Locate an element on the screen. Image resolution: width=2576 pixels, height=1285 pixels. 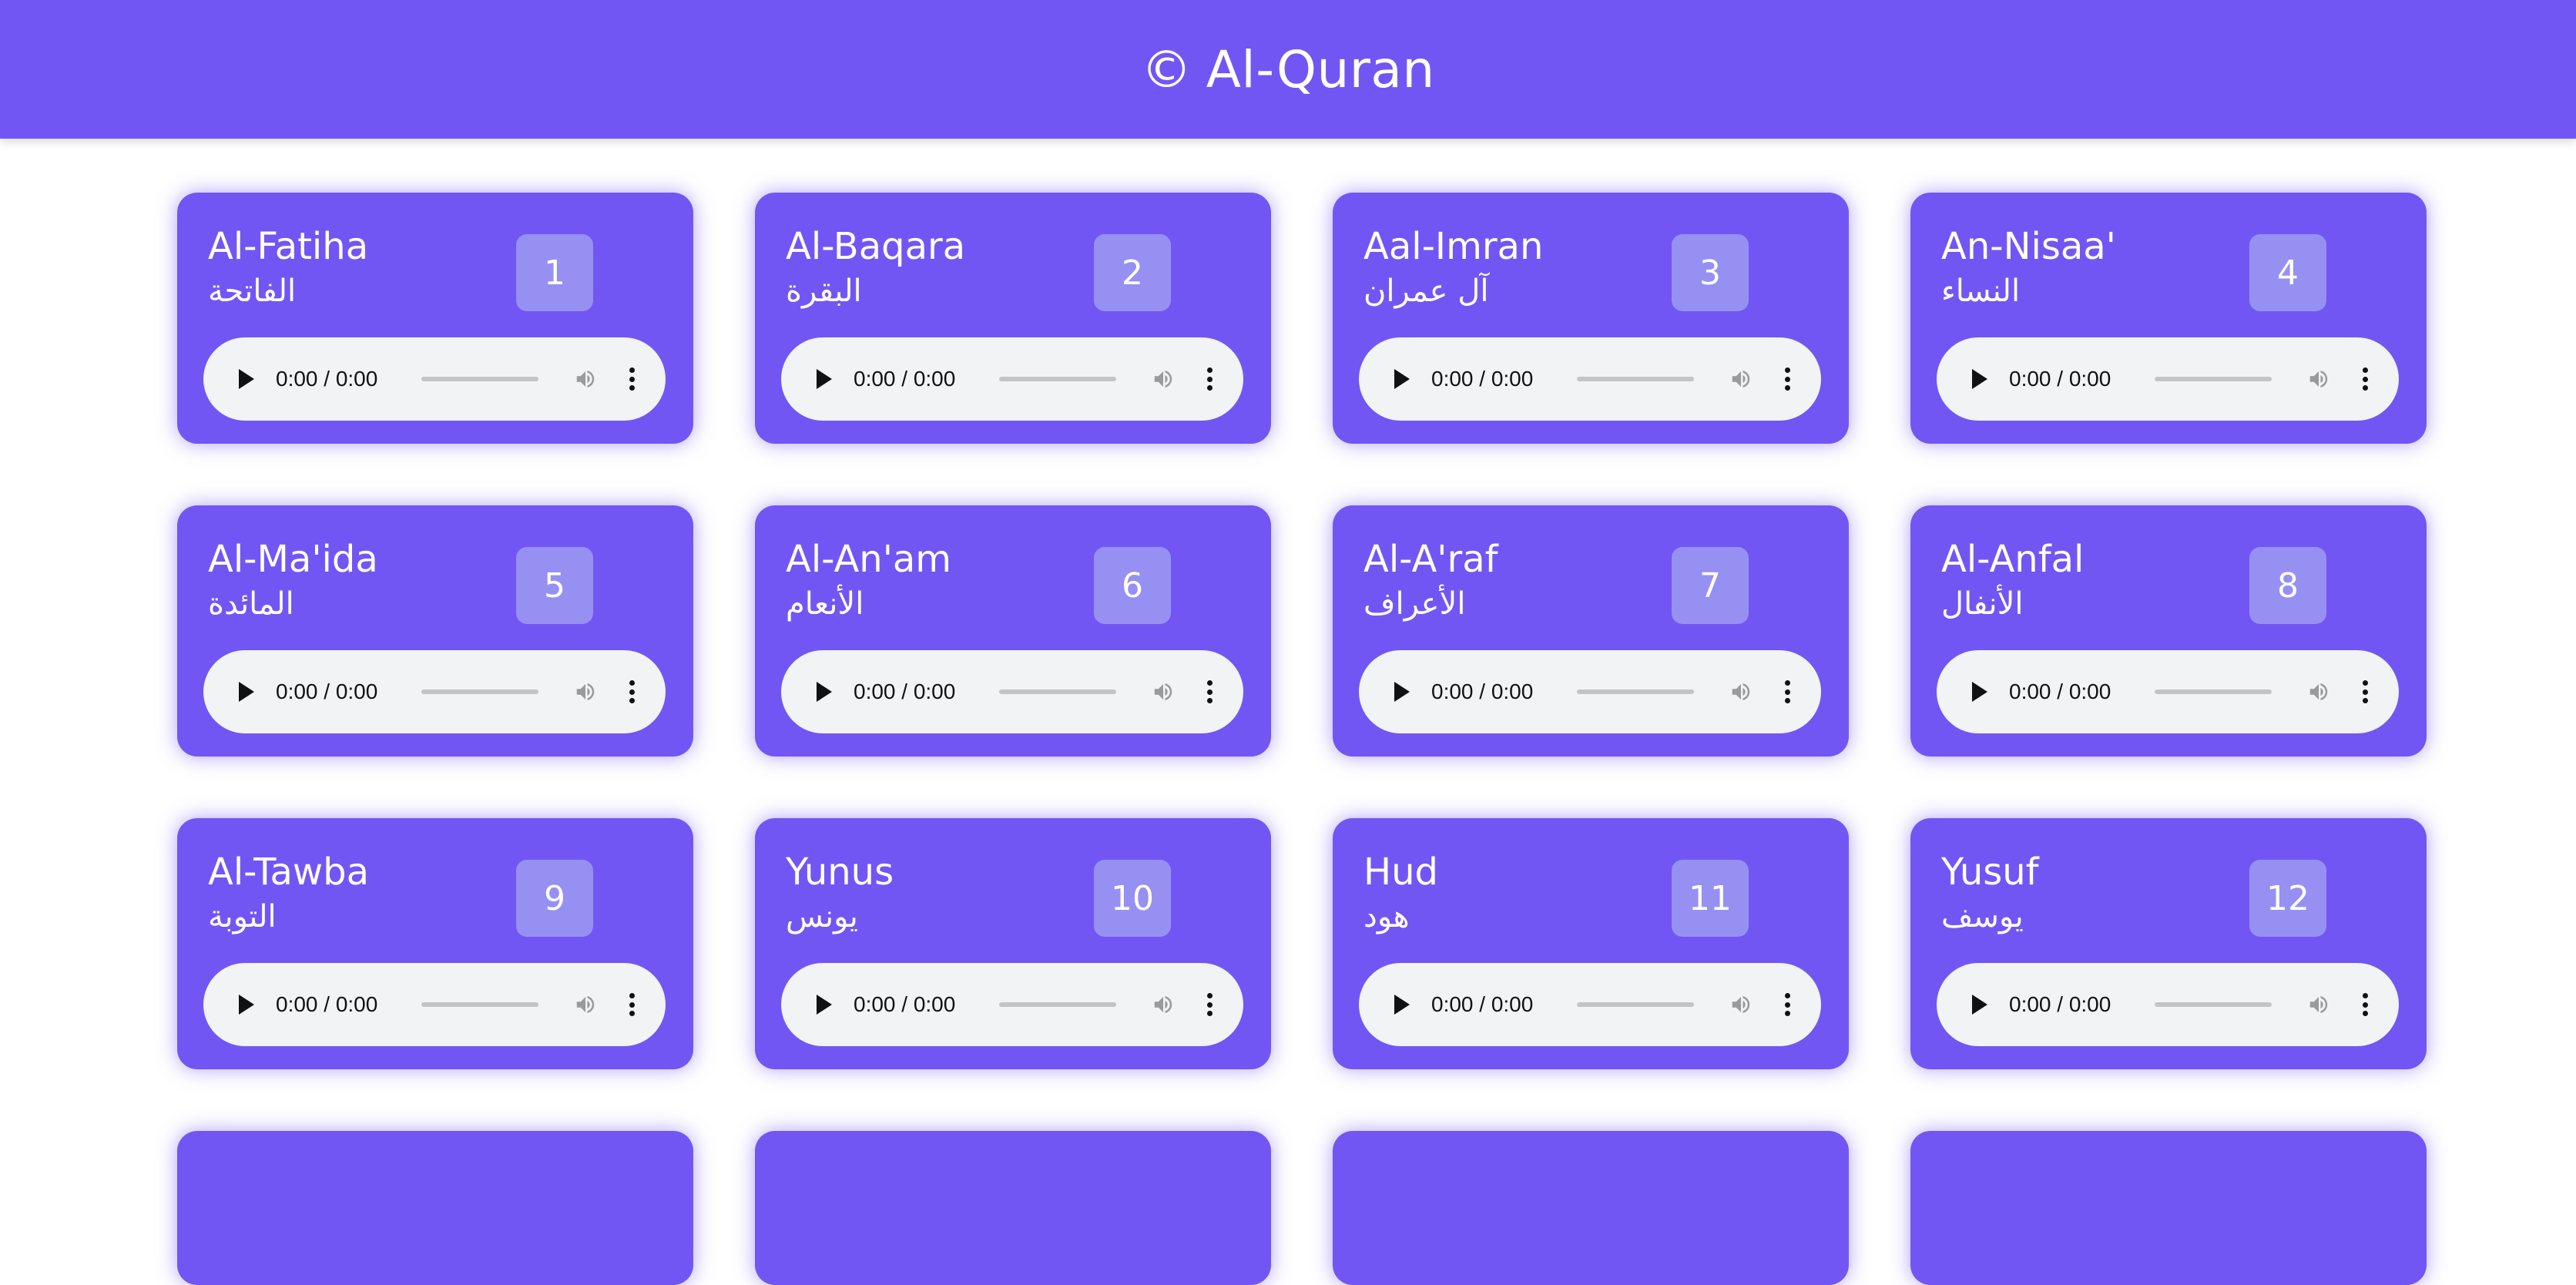
surah-names: An-Nisaa' النساء is located at coordinates (2028, 268).